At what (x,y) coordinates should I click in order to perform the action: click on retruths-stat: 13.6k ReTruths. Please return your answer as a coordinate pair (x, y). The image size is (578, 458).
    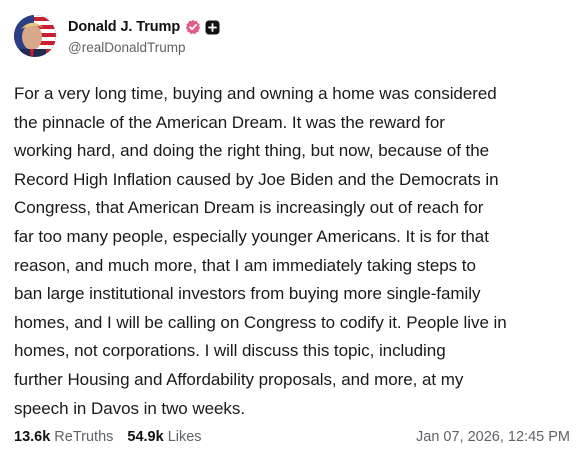
    Looking at the image, I should click on (63, 437).